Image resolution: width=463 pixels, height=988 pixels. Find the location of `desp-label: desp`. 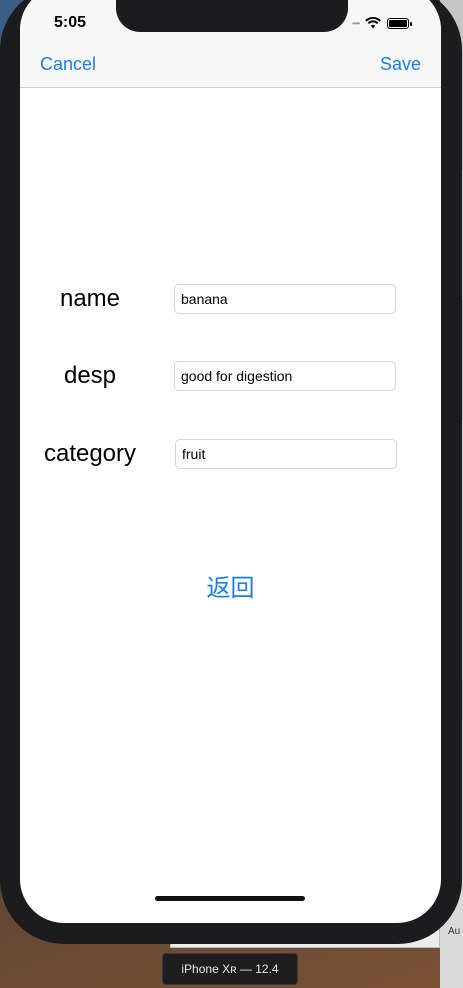

desp-label: desp is located at coordinates (90, 375).